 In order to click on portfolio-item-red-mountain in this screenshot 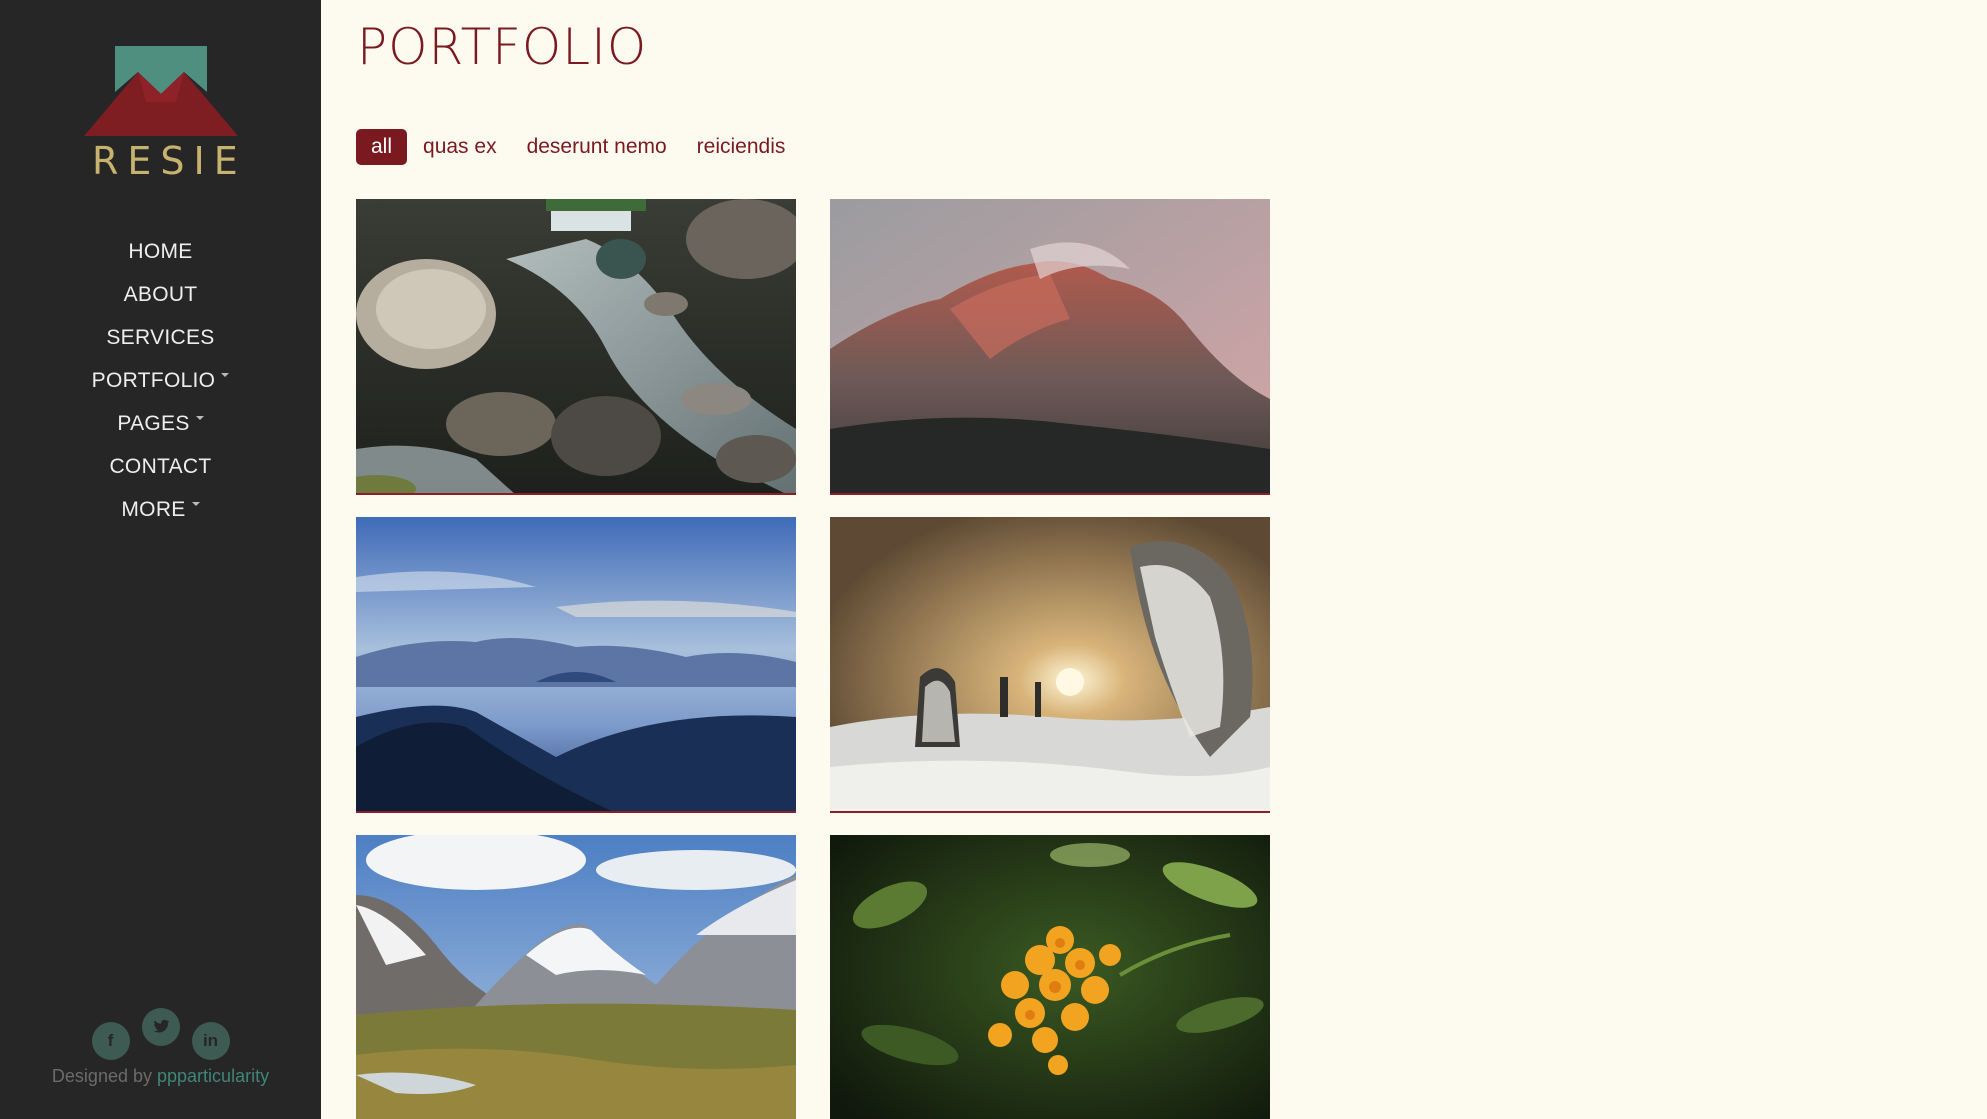, I will do `click(1050, 347)`.